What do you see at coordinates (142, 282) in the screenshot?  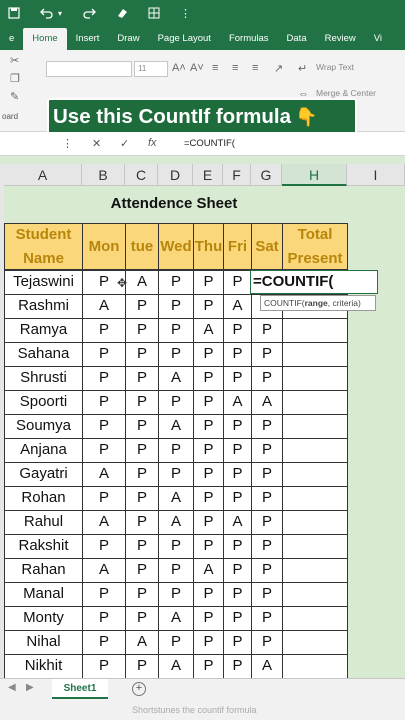 I see `table-cell-tue: A` at bounding box center [142, 282].